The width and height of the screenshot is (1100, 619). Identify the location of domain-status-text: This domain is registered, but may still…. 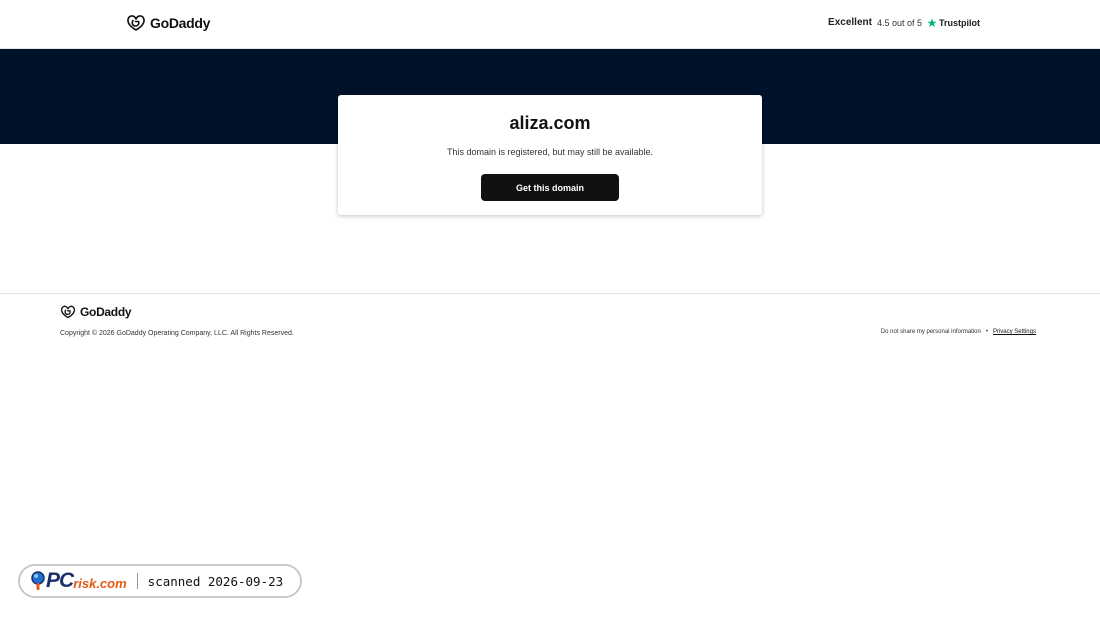
(550, 152).